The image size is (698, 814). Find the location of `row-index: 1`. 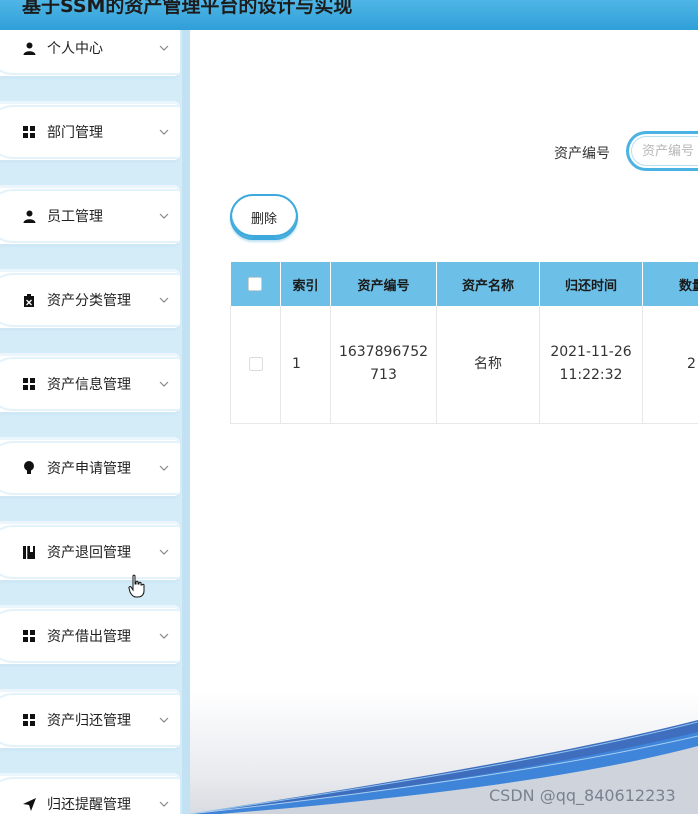

row-index: 1 is located at coordinates (305, 365).